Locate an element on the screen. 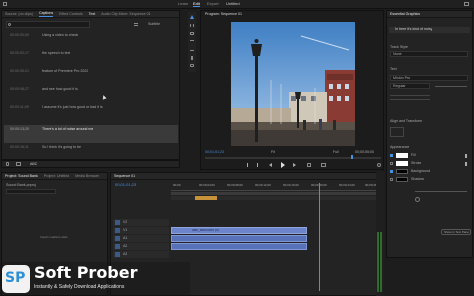 The width and height of the screenshot is (474, 296). hand-icon is located at coordinates (192, 65).